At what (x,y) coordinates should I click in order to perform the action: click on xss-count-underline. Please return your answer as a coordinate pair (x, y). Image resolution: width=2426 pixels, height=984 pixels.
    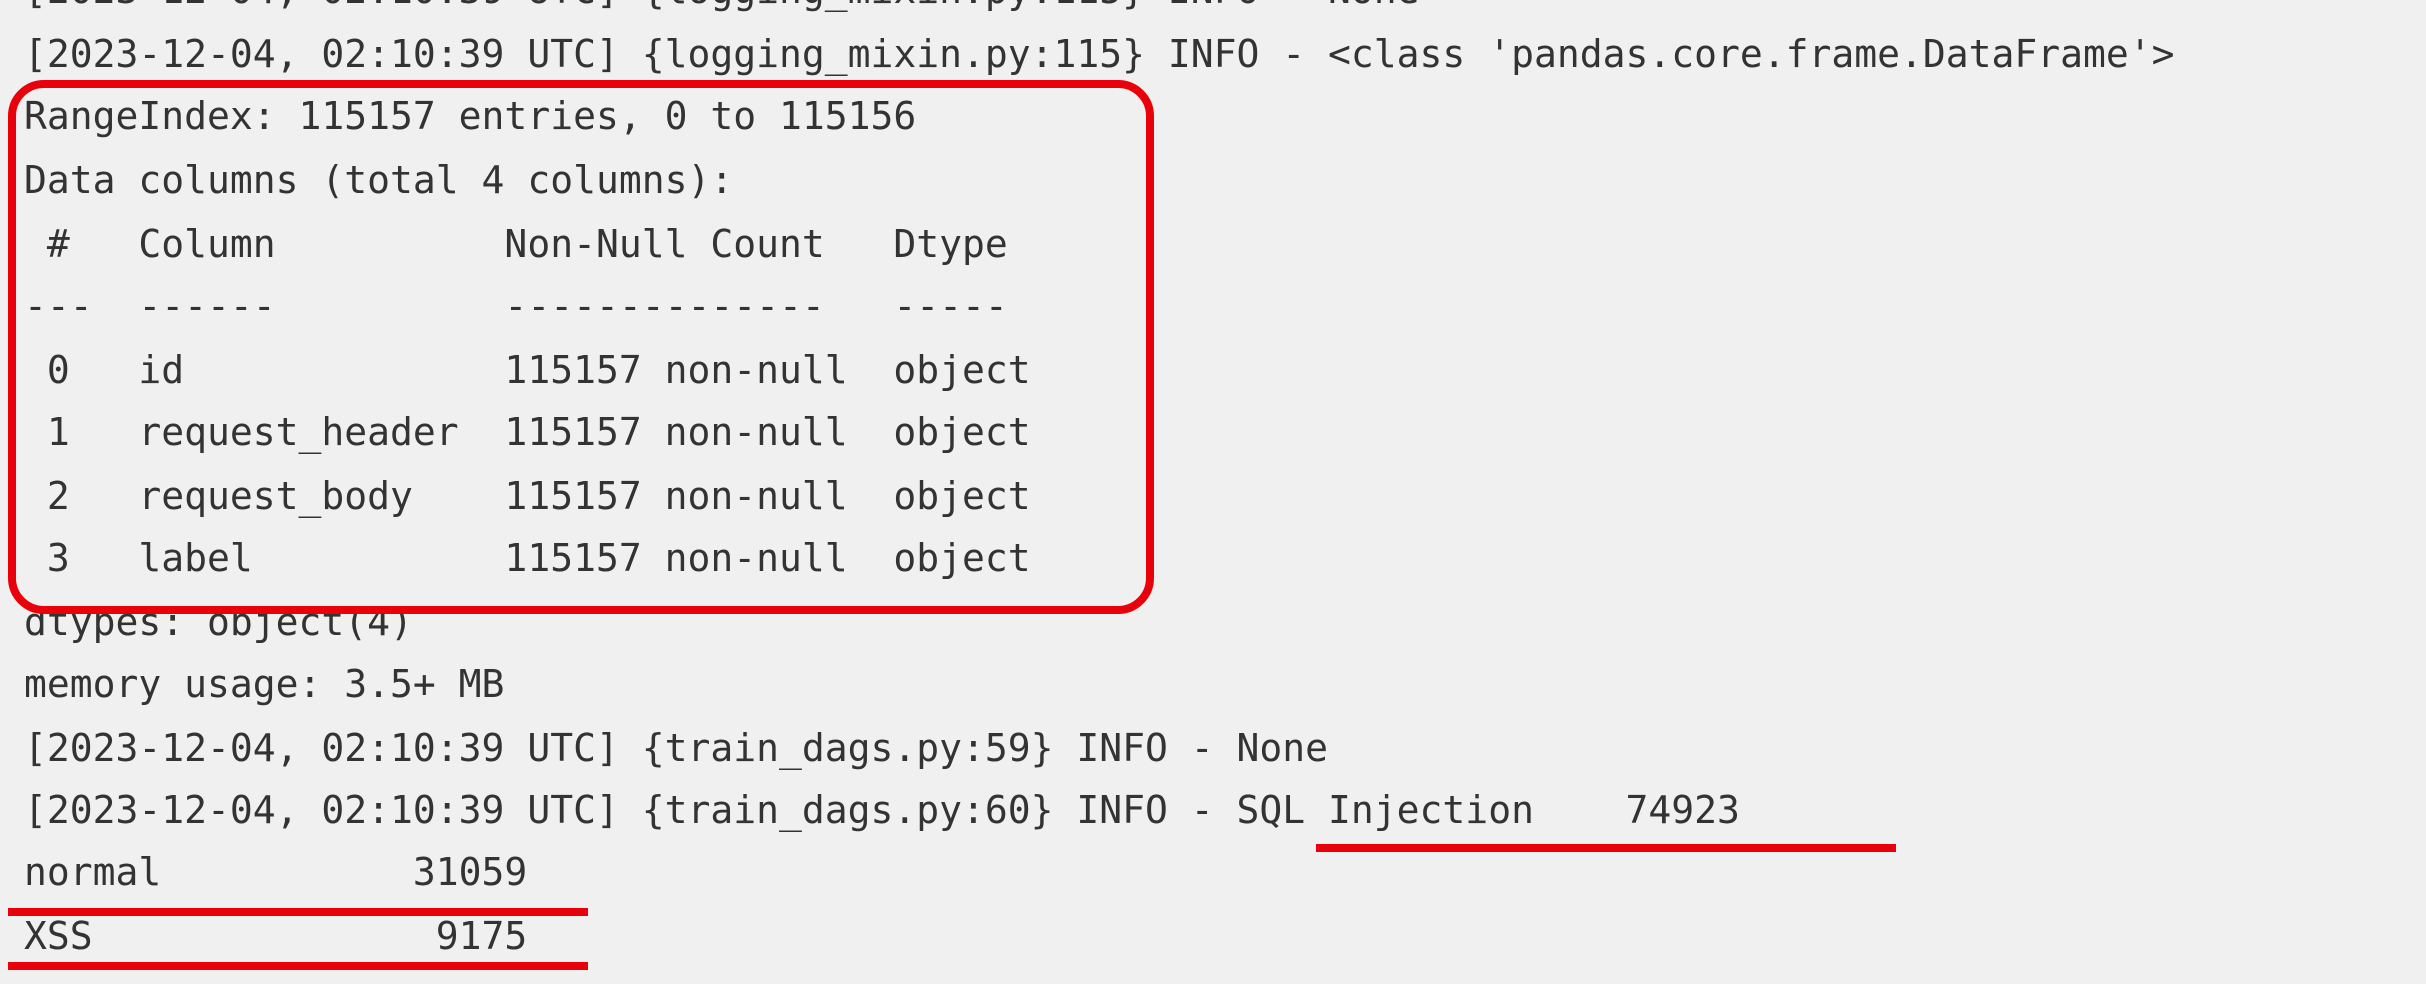
    Looking at the image, I should click on (298, 966).